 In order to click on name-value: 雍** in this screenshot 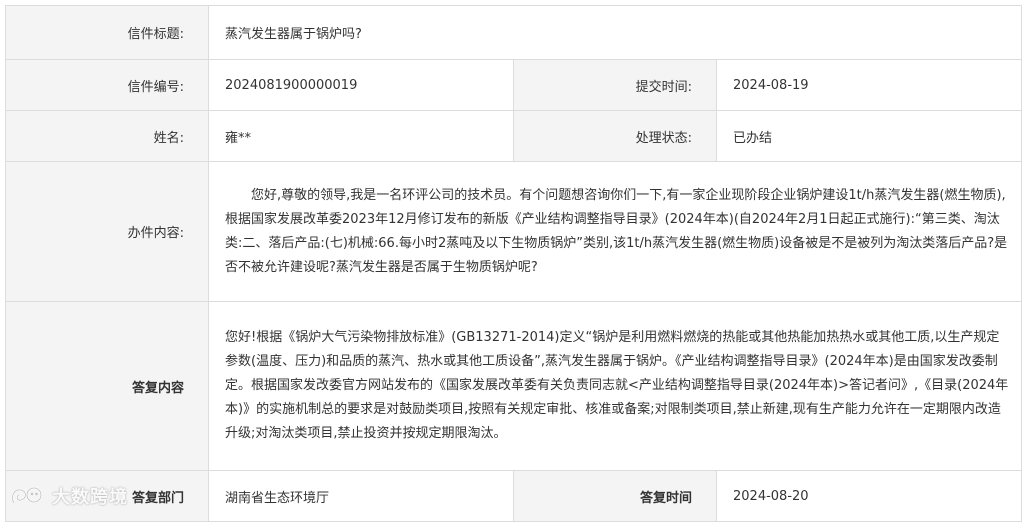, I will do `click(361, 136)`.